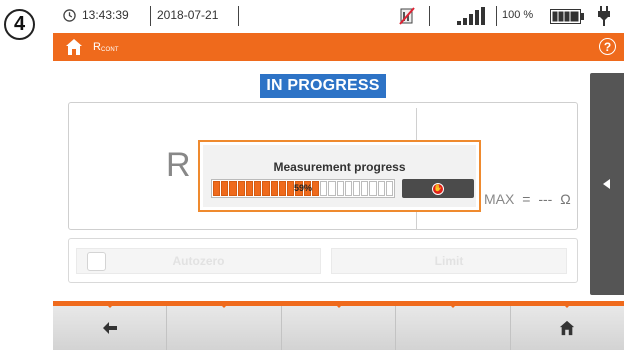 The image size is (624, 350). I want to click on clock-status: 13:43:39, so click(96, 15).